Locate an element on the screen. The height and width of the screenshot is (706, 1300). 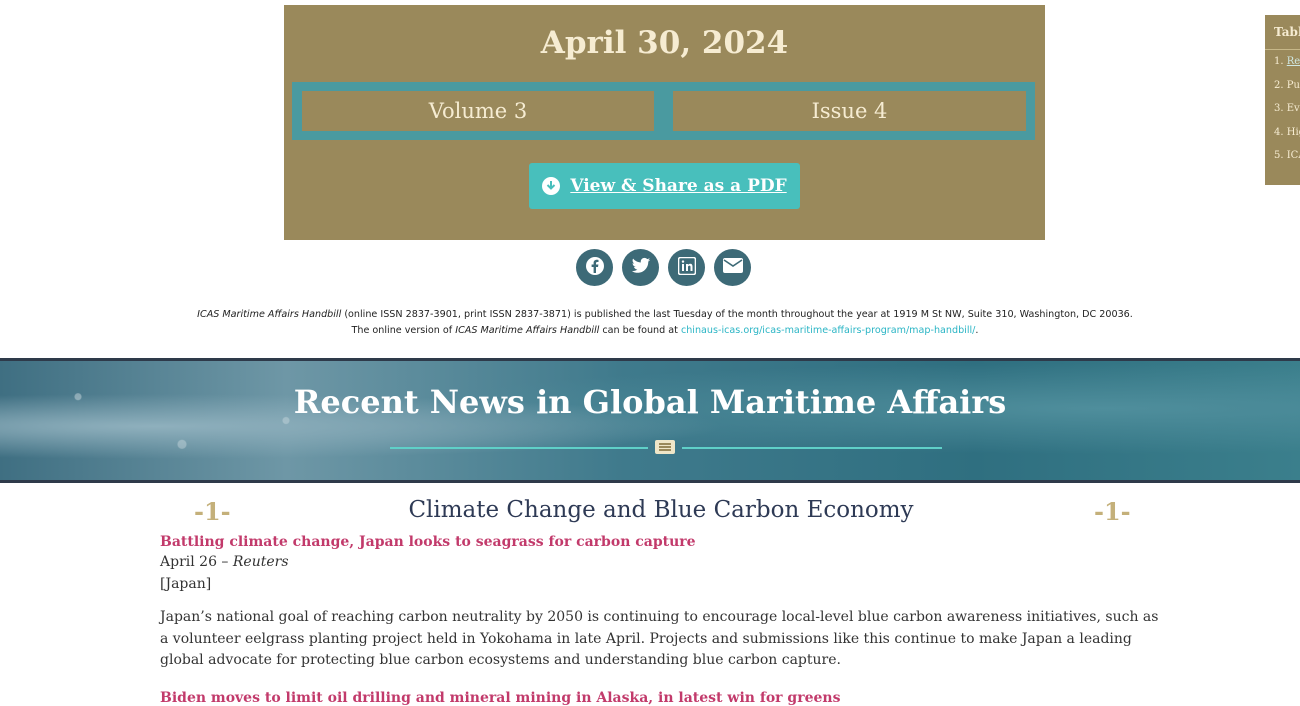
twitter-share-button is located at coordinates (640, 267).